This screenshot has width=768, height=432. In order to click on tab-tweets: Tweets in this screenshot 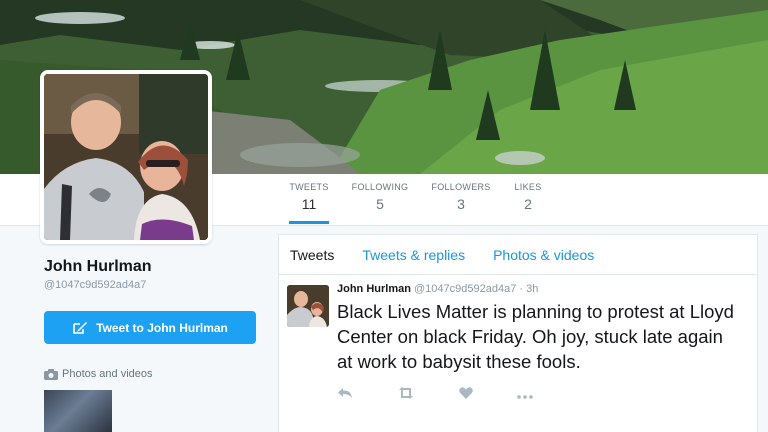, I will do `click(312, 255)`.